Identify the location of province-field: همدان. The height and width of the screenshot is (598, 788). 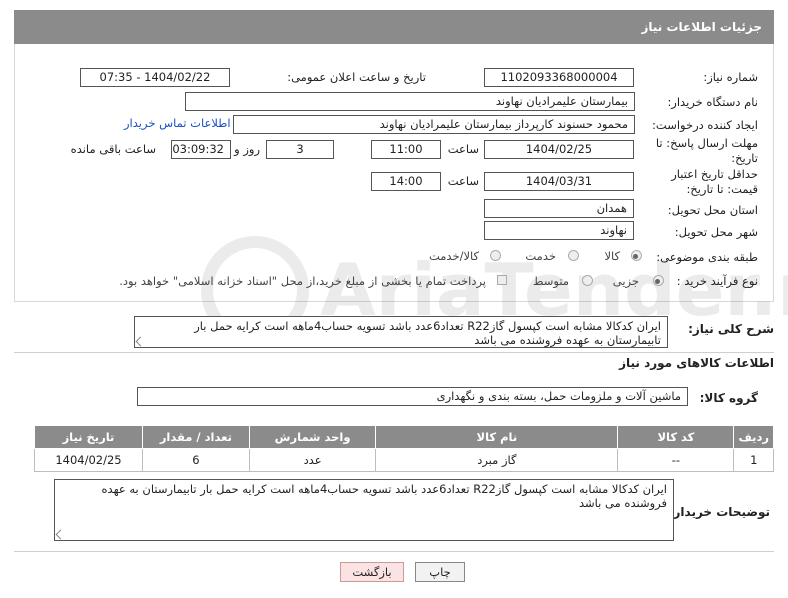
(559, 208).